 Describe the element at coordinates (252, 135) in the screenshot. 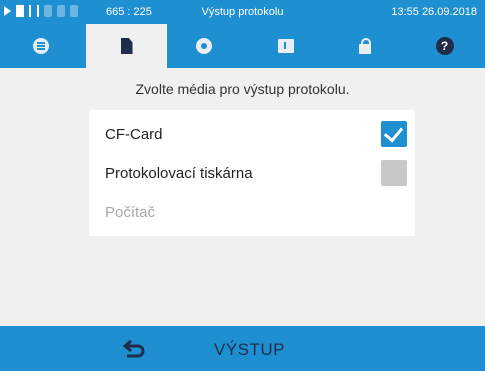

I see `option-cf-card: CF-Card` at that location.